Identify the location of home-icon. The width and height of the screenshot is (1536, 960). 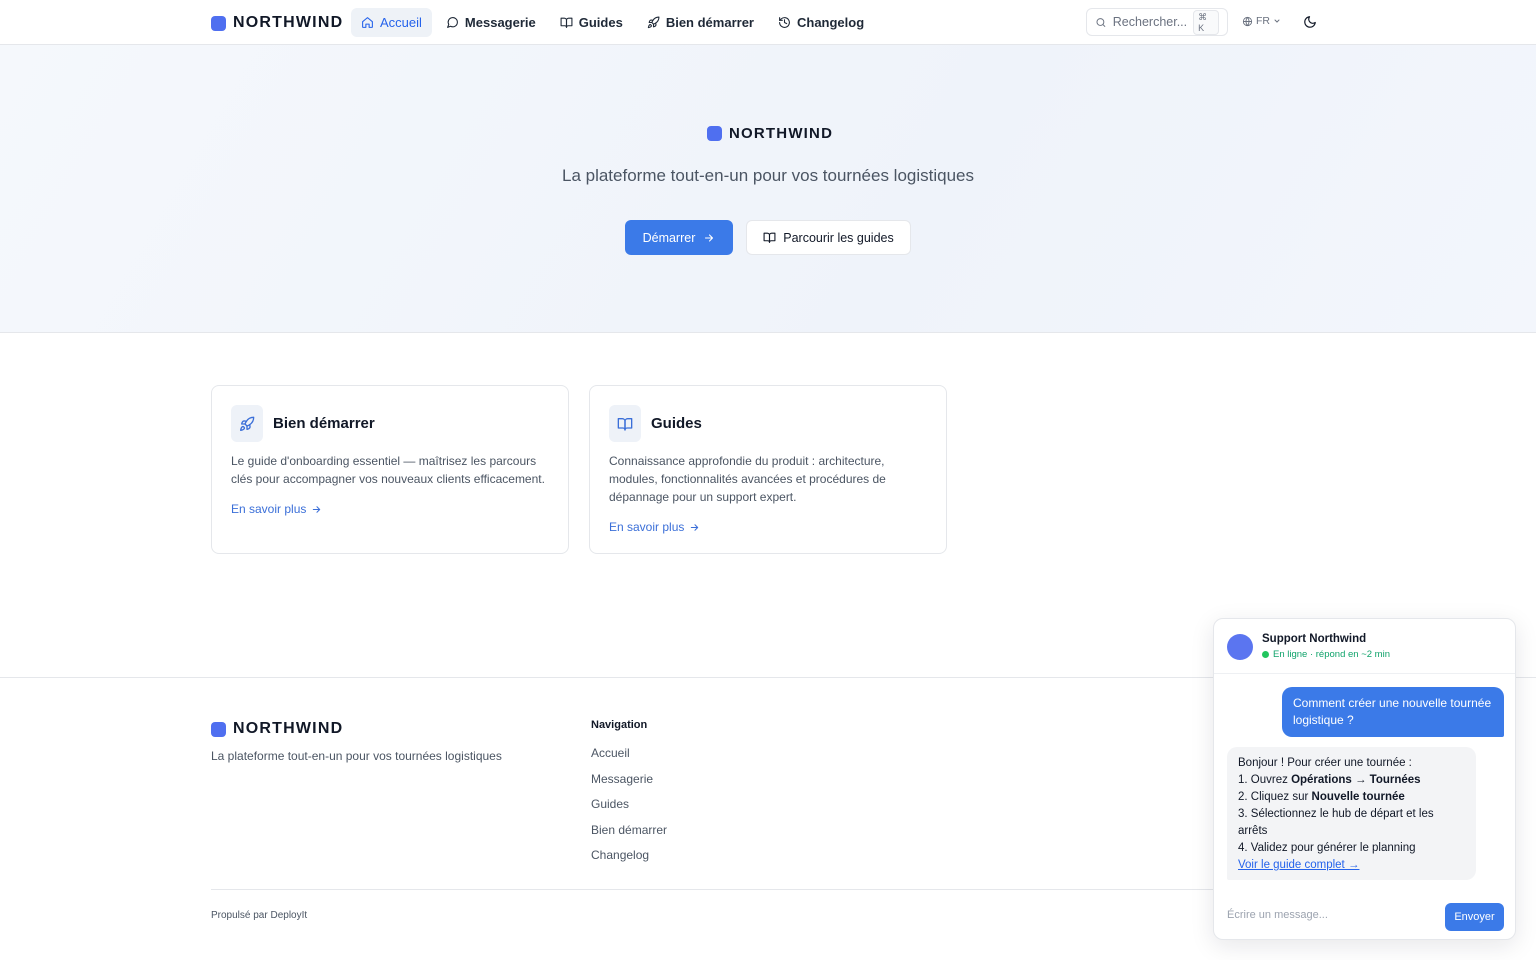
(367, 22).